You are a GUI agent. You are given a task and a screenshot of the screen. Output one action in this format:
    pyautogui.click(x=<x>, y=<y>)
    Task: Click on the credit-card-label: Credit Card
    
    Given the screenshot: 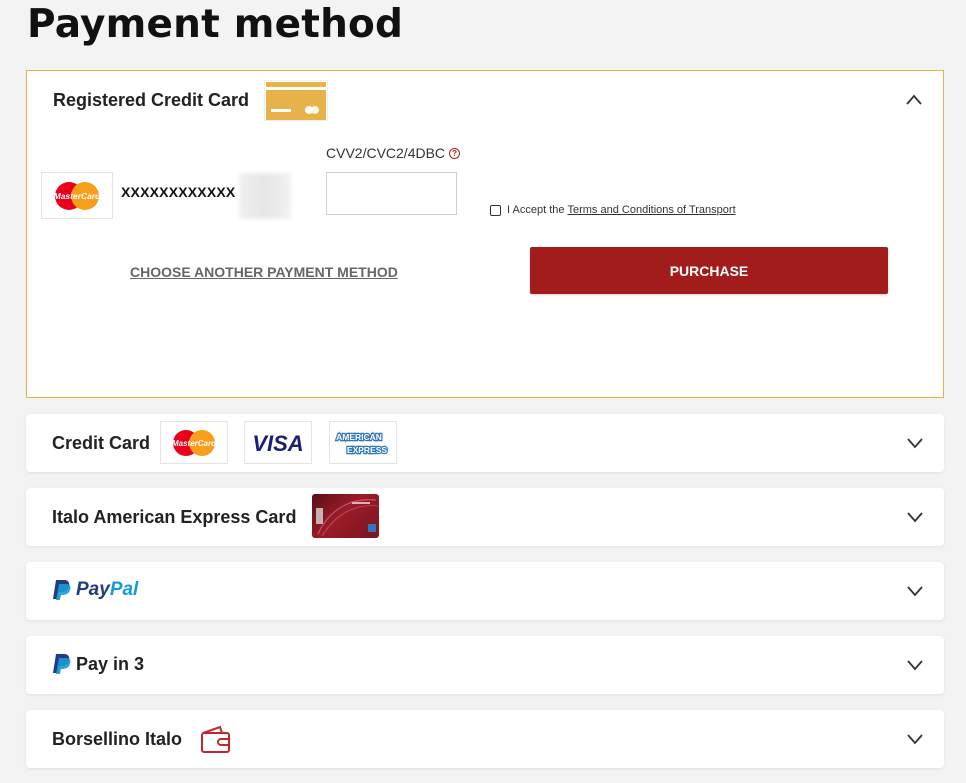 What is the action you would take?
    pyautogui.click(x=101, y=443)
    